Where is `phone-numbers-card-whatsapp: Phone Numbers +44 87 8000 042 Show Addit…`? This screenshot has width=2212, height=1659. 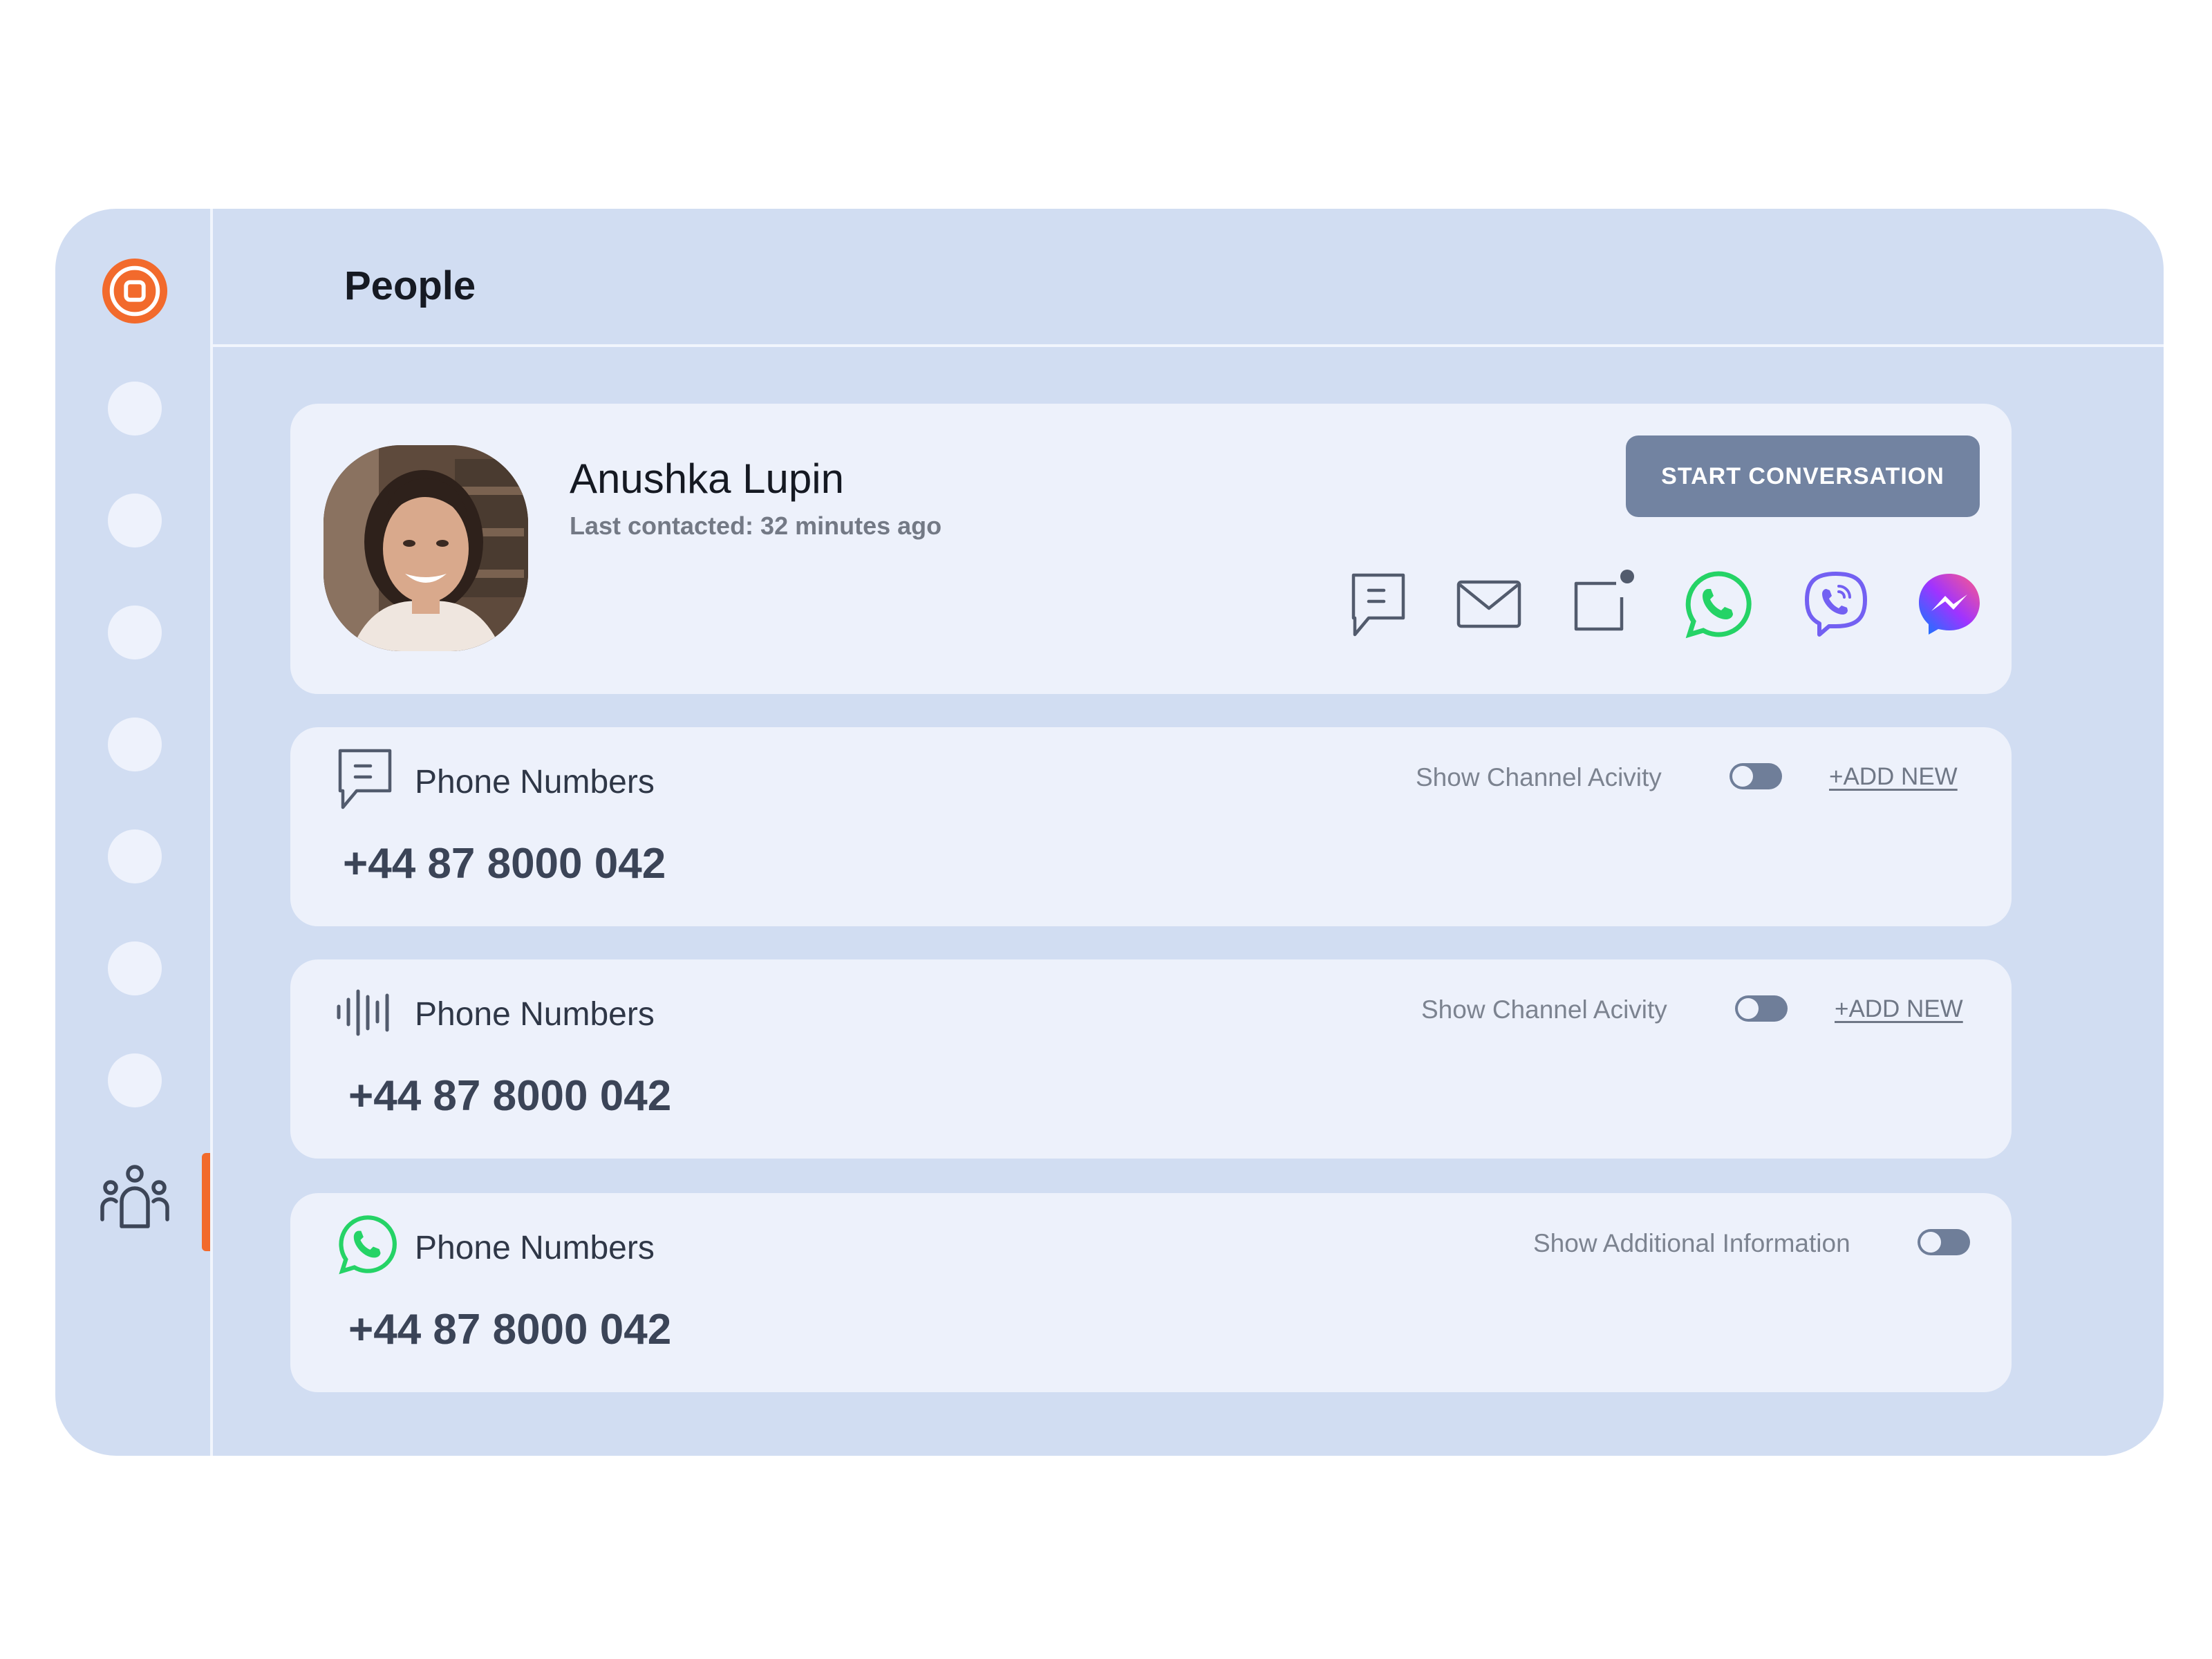 phone-numbers-card-whatsapp: Phone Numbers +44 87 8000 042 Show Addit… is located at coordinates (1151, 1292).